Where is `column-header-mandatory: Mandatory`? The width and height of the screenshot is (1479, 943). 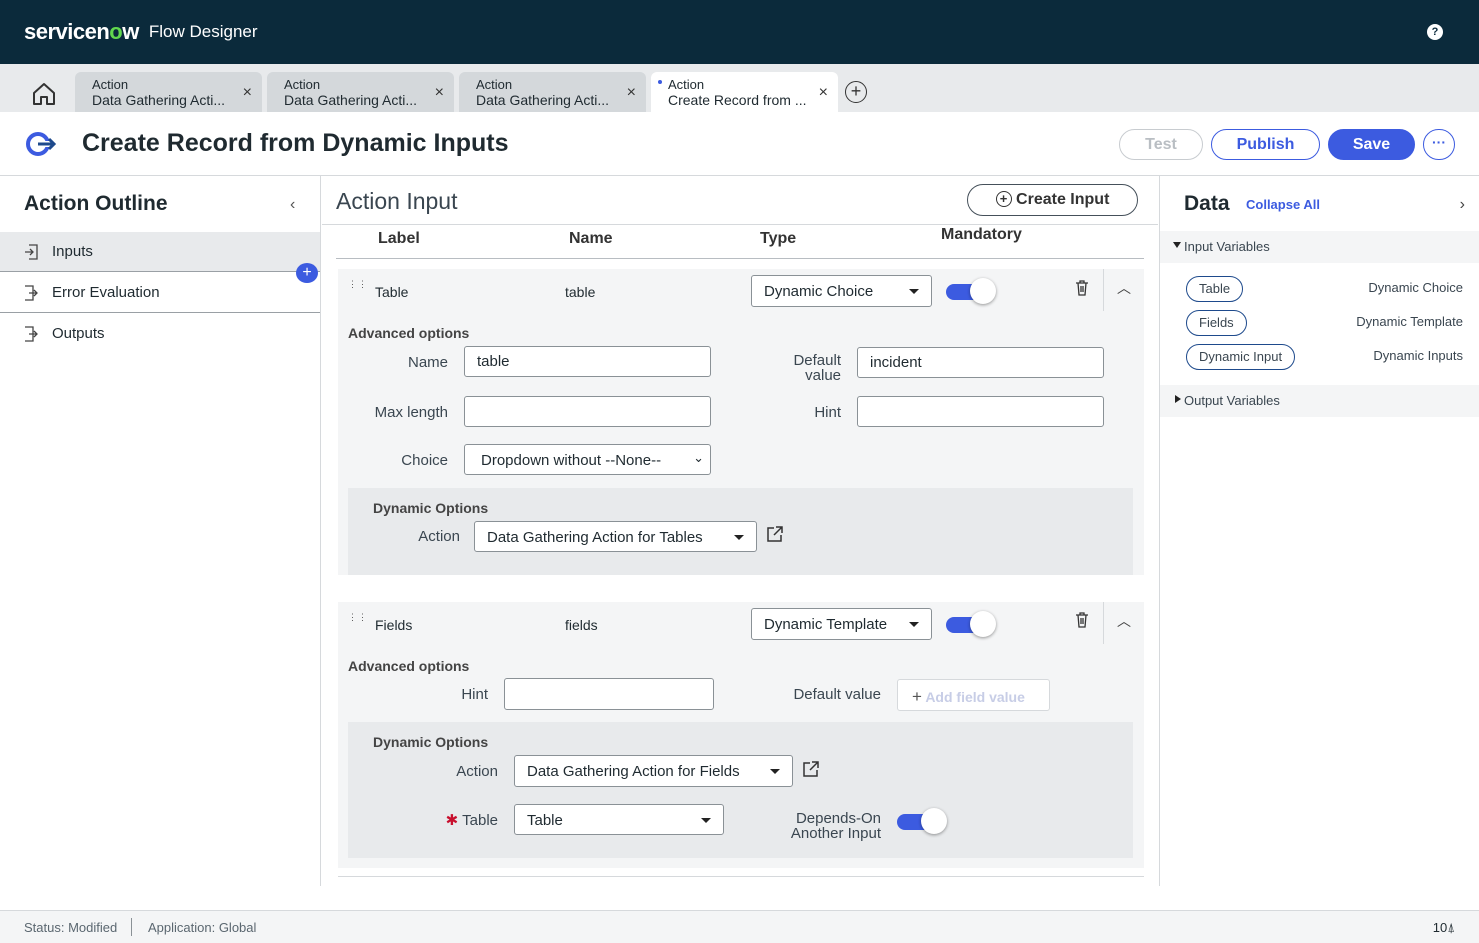
column-header-mandatory: Mandatory is located at coordinates (981, 234).